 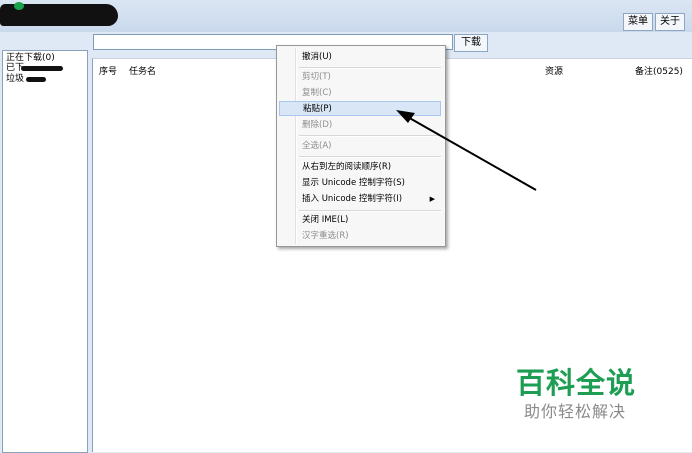 I want to click on sidebar-item-trash: 垃圾, so click(x=26, y=79).